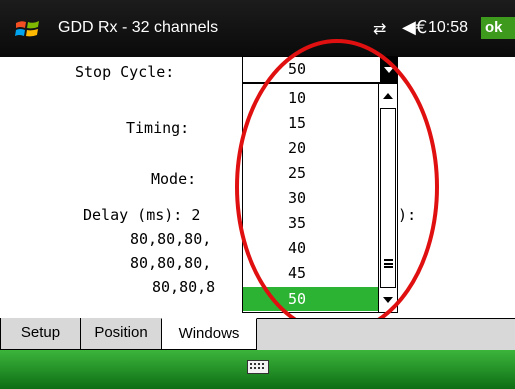  What do you see at coordinates (184, 287) in the screenshot?
I see `delay-values-row: 80,80,8` at bounding box center [184, 287].